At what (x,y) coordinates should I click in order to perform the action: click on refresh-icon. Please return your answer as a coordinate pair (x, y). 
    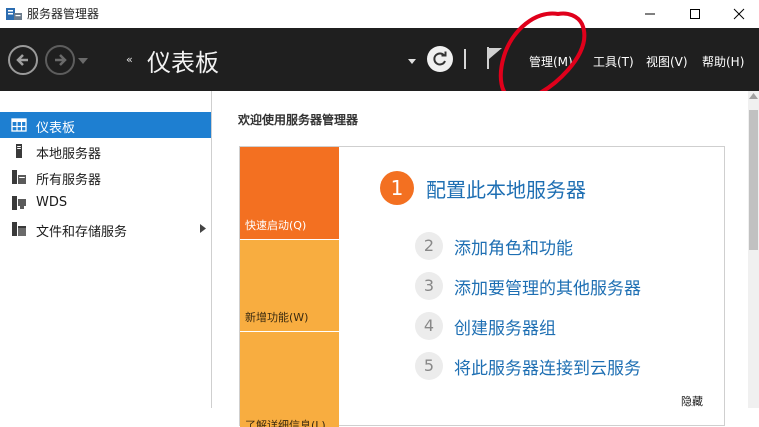
    Looking at the image, I should click on (440, 58).